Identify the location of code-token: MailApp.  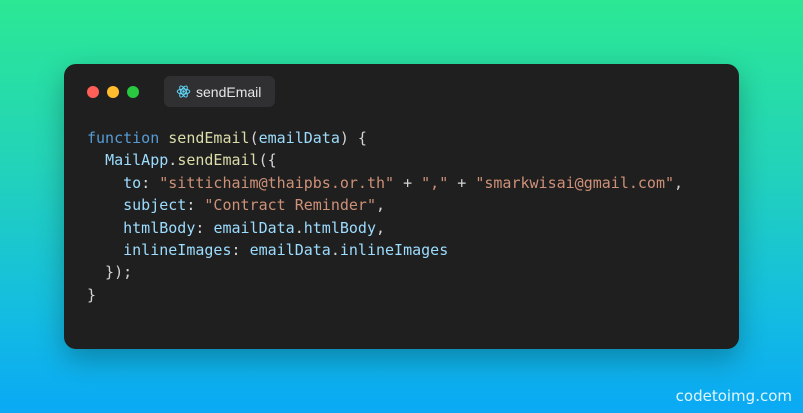
(137, 160).